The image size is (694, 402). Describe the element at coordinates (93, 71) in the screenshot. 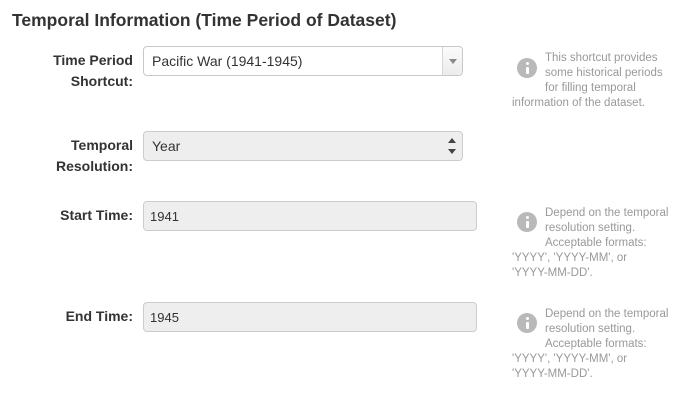

I see `shortcut-label: Time Period Shortcut:` at that location.